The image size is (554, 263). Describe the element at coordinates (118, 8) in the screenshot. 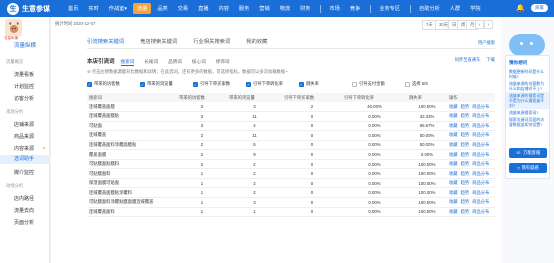

I see `top-nav-item: 作战室▾` at that location.